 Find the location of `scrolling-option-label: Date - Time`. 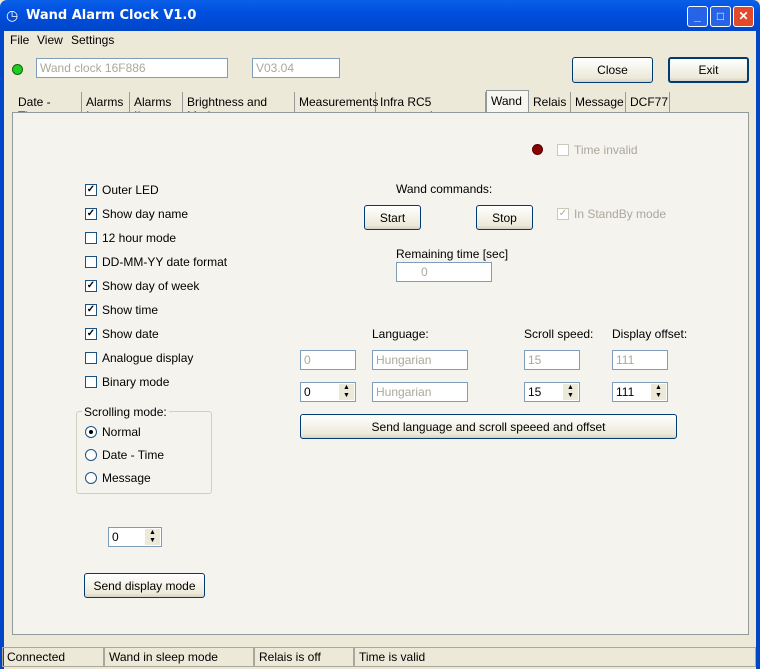

scrolling-option-label: Date - Time is located at coordinates (133, 455).